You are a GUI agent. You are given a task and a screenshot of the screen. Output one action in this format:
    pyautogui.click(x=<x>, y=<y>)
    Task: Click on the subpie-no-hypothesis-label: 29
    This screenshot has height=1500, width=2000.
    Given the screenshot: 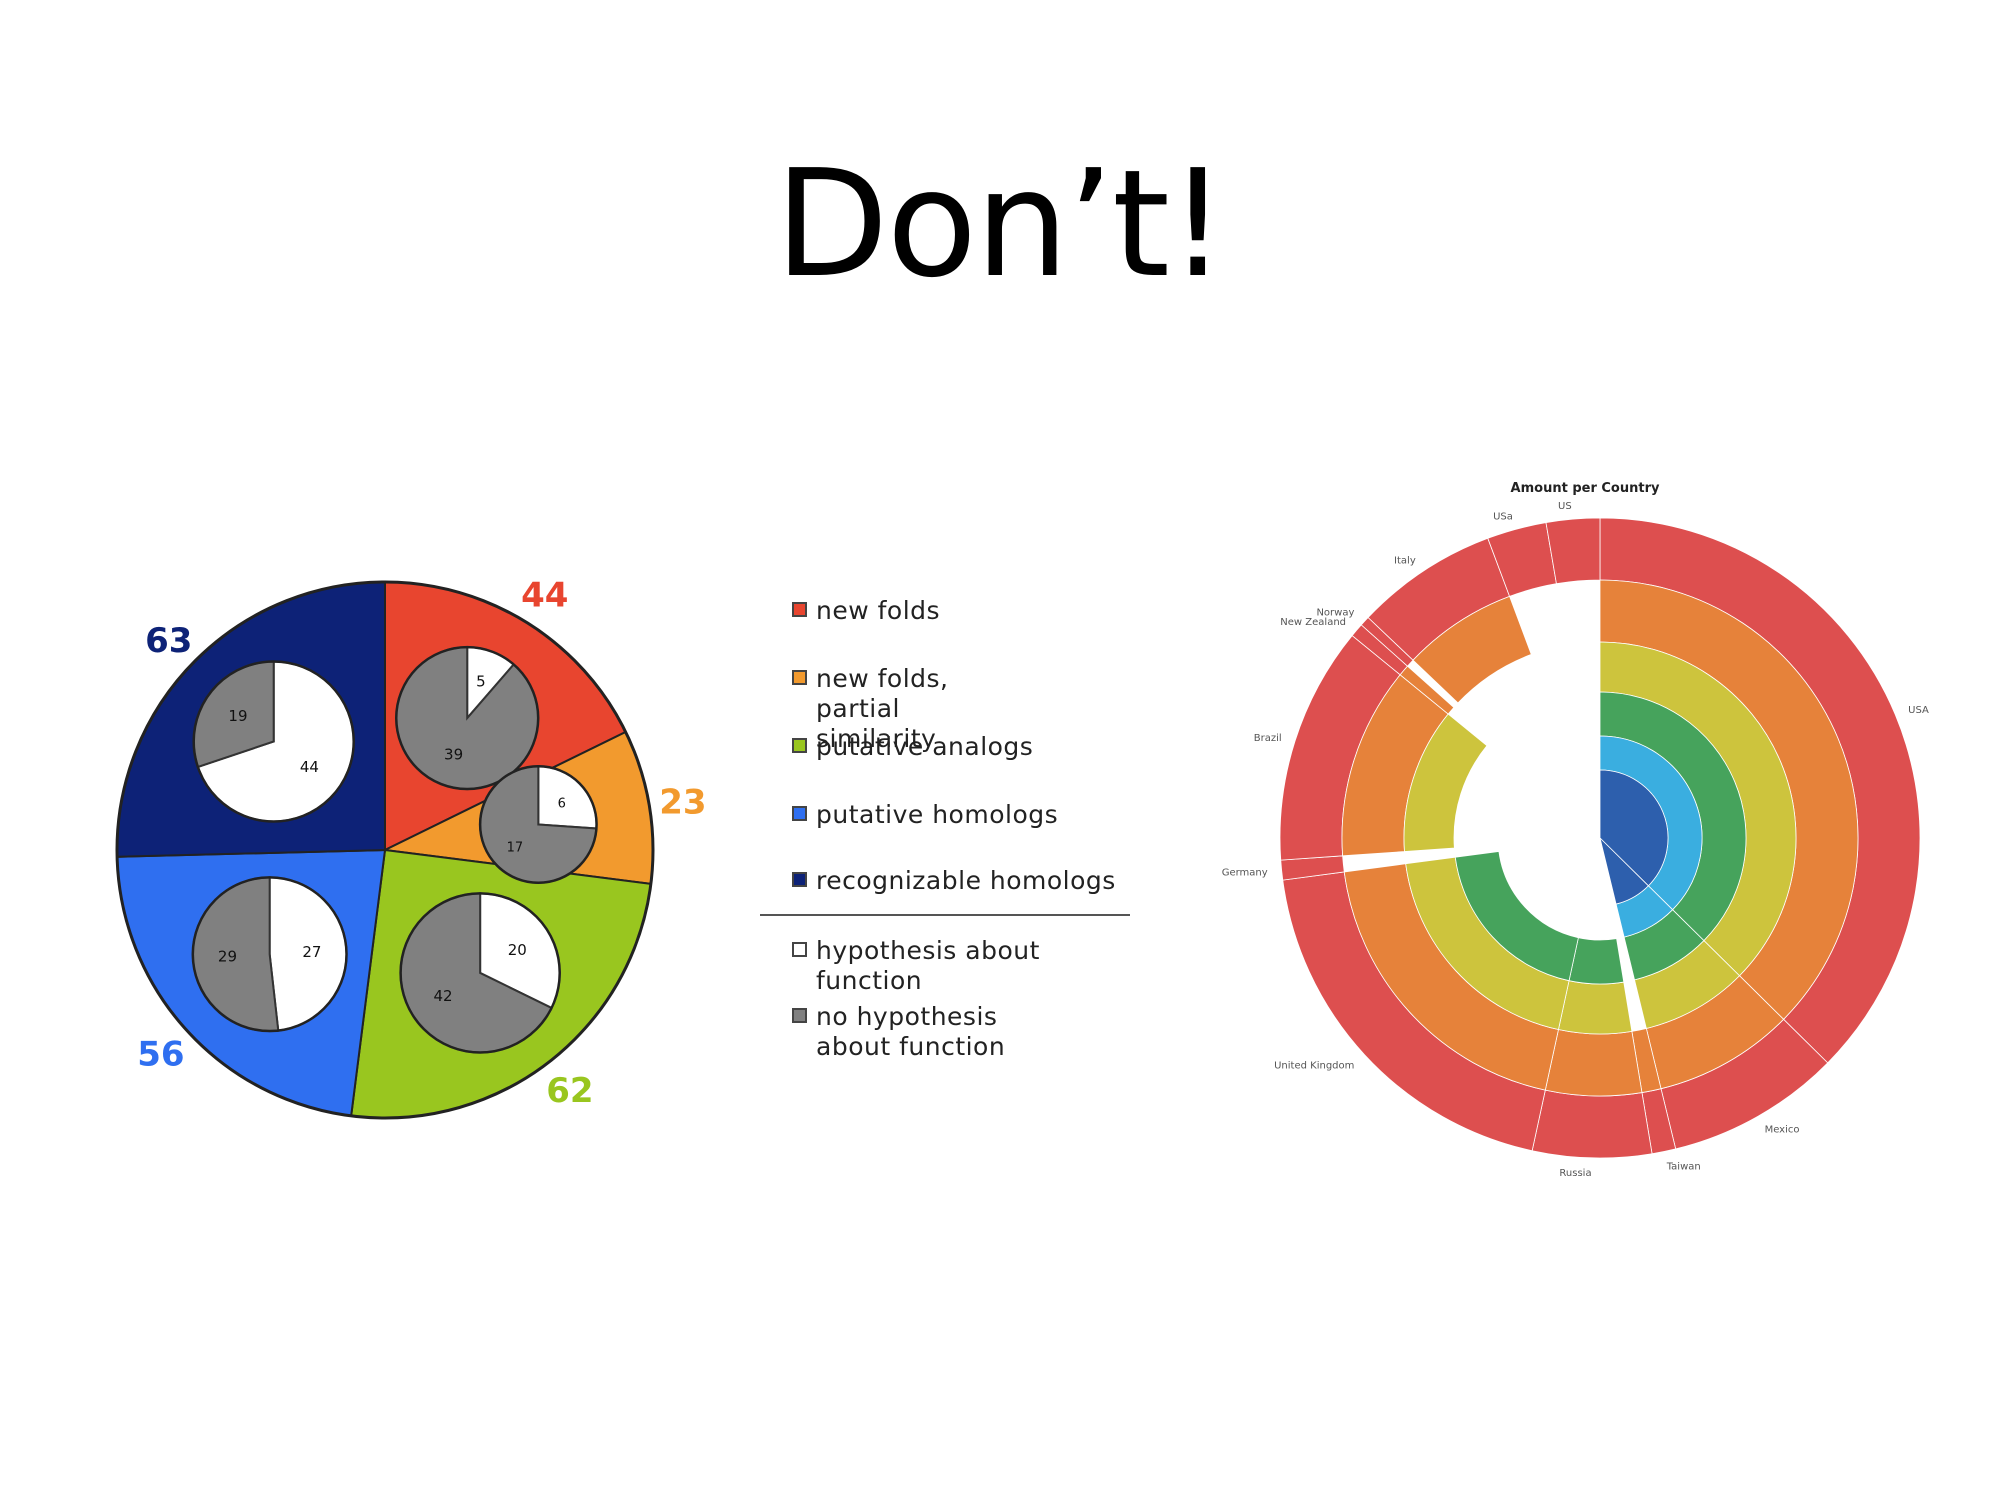 What is the action you would take?
    pyautogui.click(x=227, y=957)
    